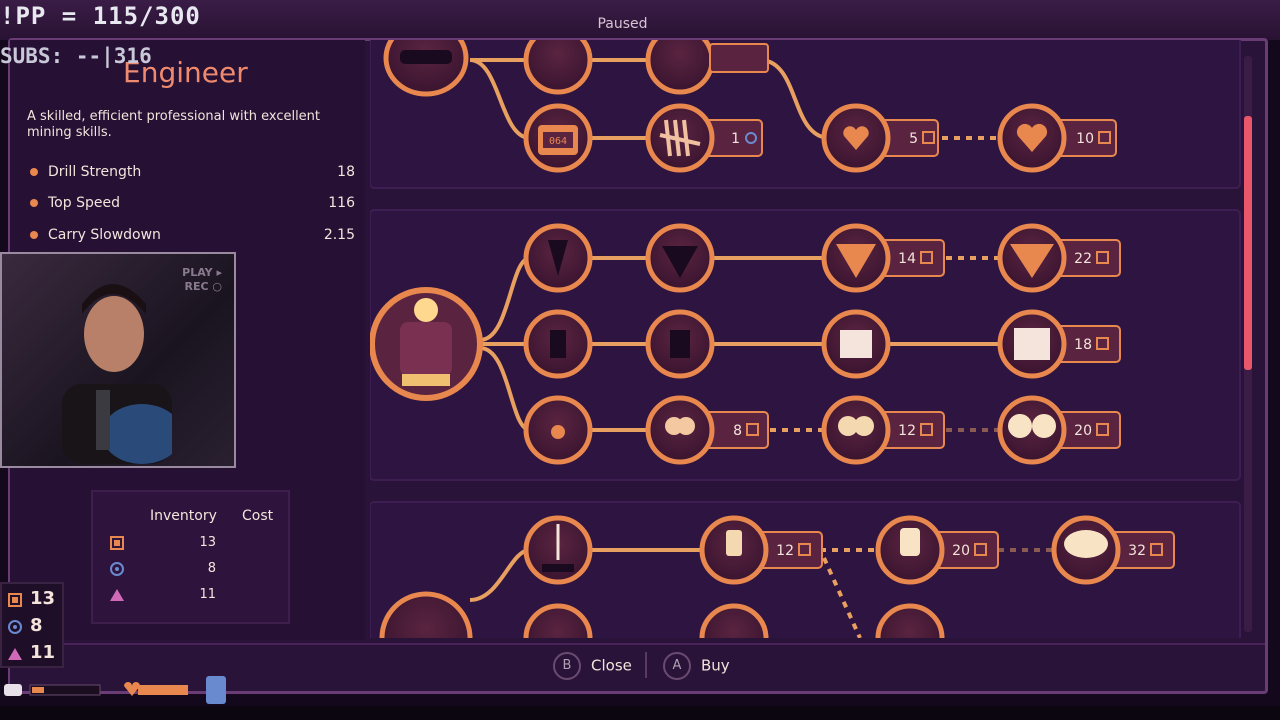  I want to click on price-label: 22, so click(1083, 259).